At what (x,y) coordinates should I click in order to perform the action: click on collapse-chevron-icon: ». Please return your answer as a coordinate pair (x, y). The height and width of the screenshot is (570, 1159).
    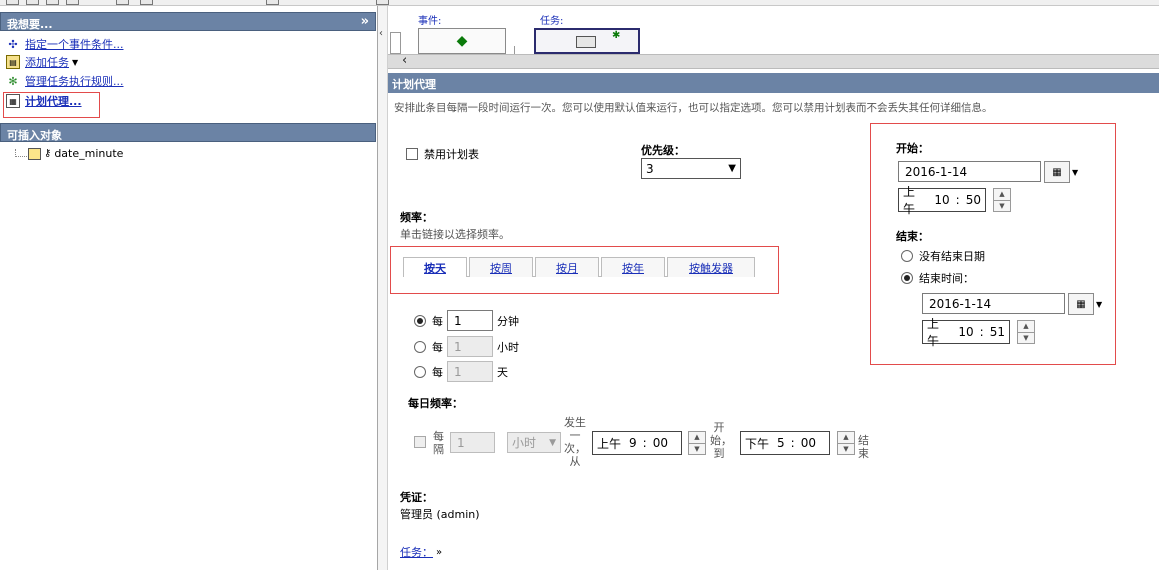
    Looking at the image, I should click on (365, 21).